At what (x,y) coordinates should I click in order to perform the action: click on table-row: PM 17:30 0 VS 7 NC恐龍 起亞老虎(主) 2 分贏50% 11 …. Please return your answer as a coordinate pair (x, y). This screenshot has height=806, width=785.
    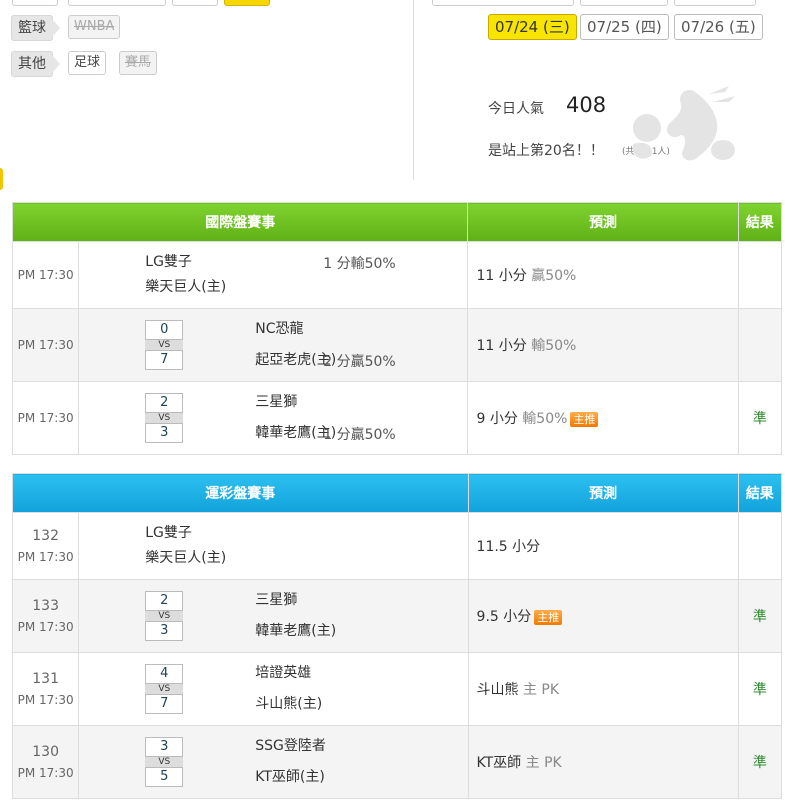
    Looking at the image, I should click on (397, 345).